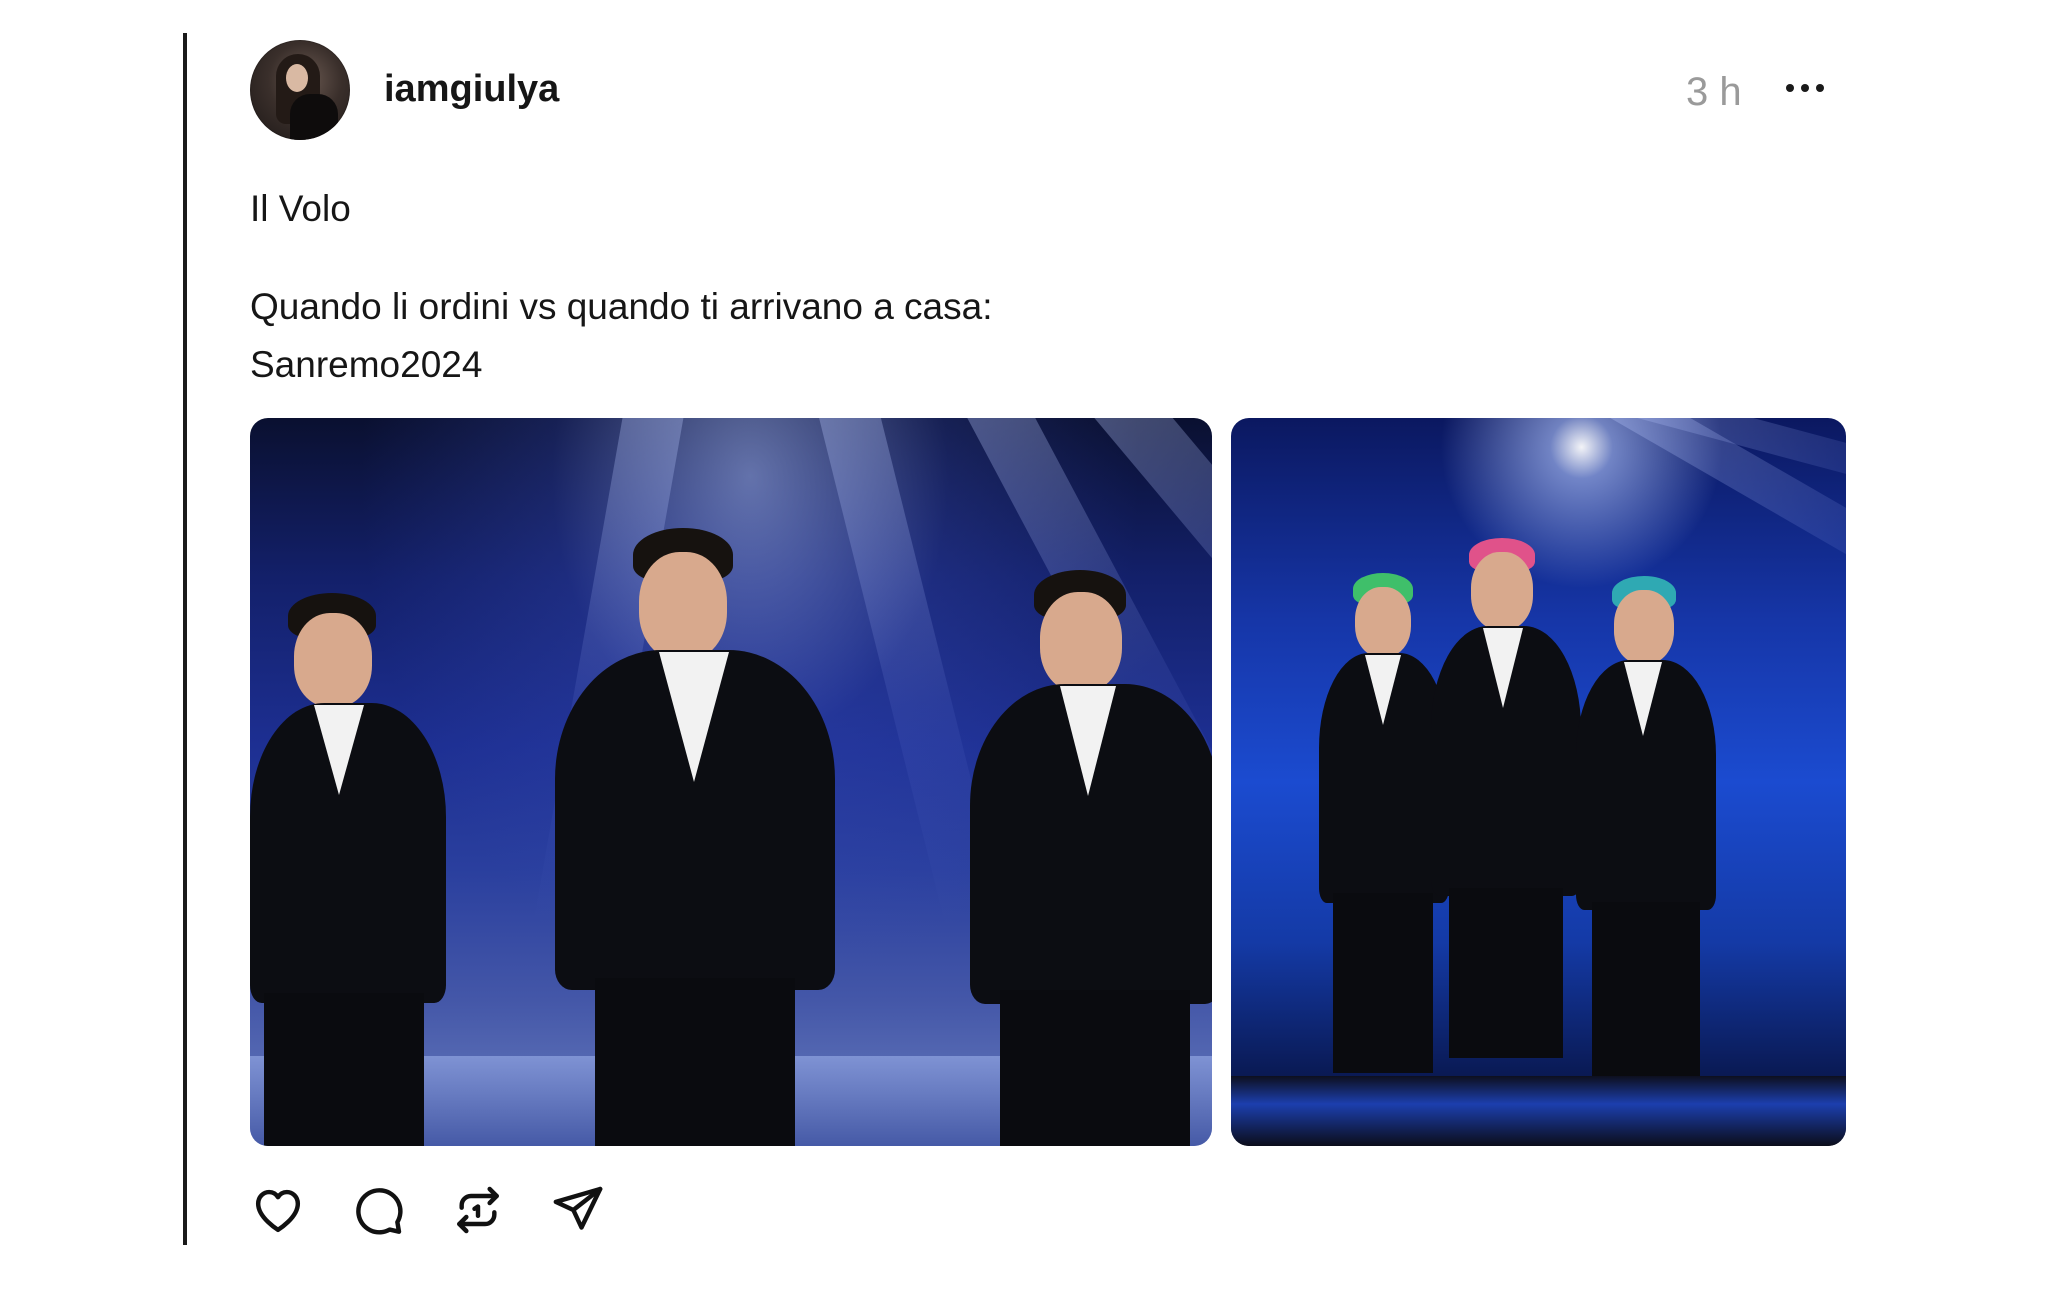 Image resolution: width=2066 pixels, height=1293 pixels. Describe the element at coordinates (1045, 90) in the screenshot. I see `post-header: iamgiulya 3 h` at that location.